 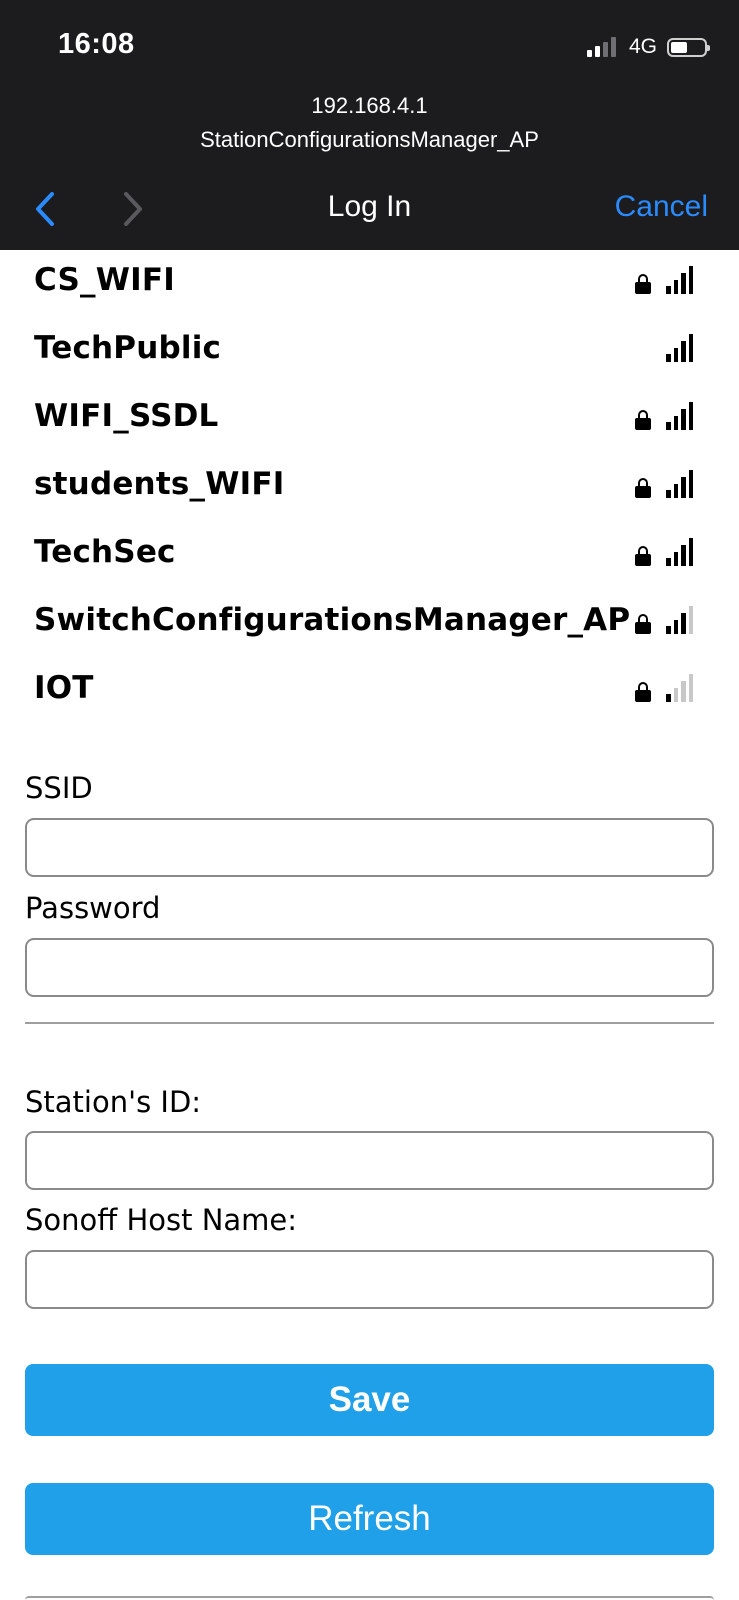 I want to click on network-item: WIFI_SSDL, so click(x=369, y=420).